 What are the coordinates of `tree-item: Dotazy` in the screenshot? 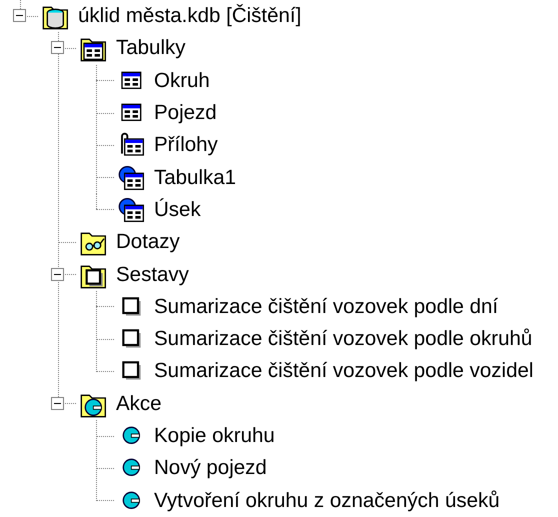 It's located at (148, 242).